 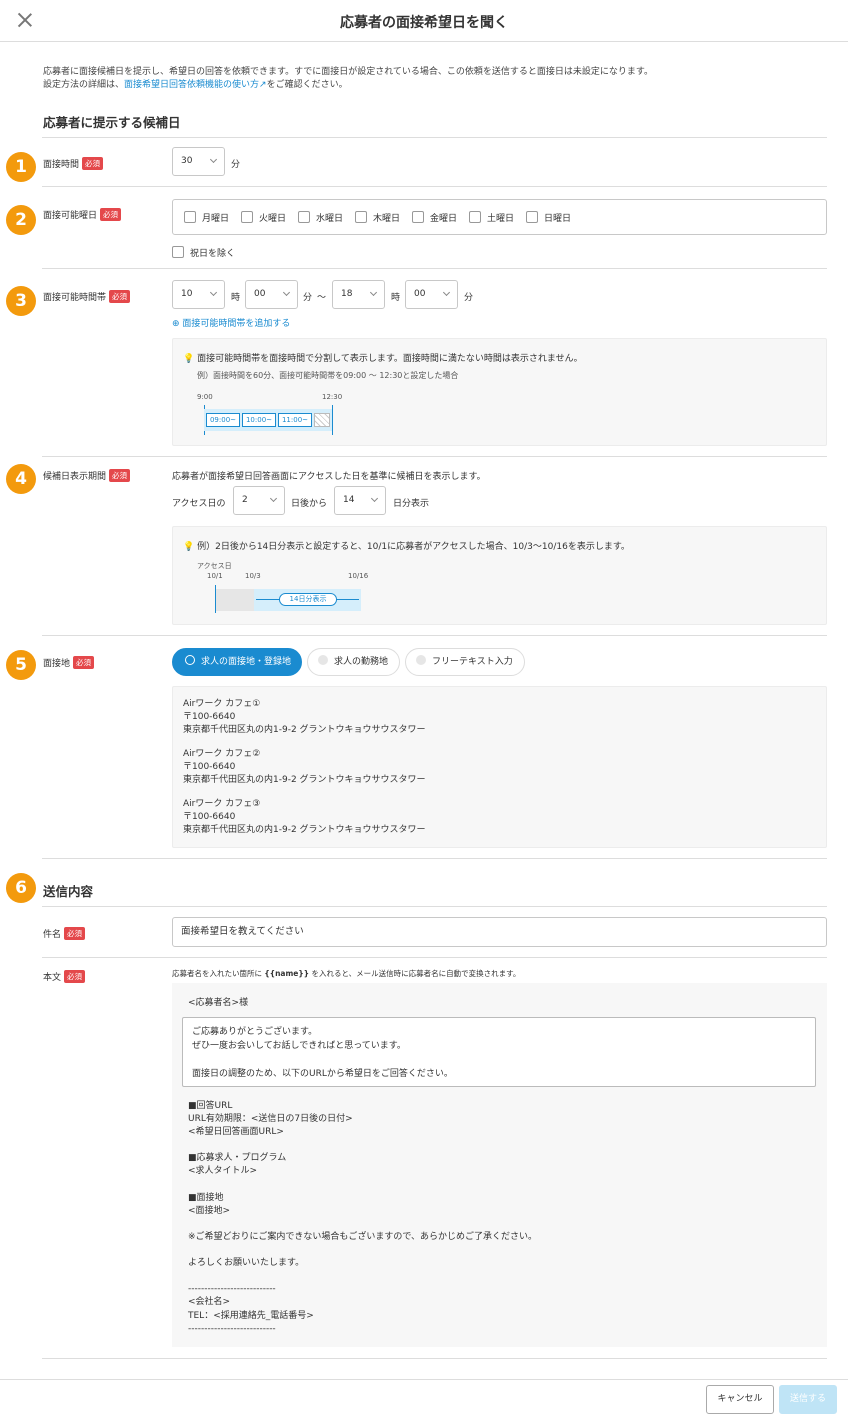 I want to click on offset-days-value: 2, so click(x=245, y=500).